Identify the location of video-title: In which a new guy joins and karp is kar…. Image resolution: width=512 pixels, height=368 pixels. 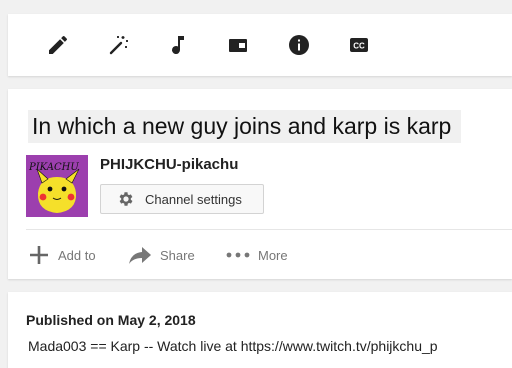
(245, 126).